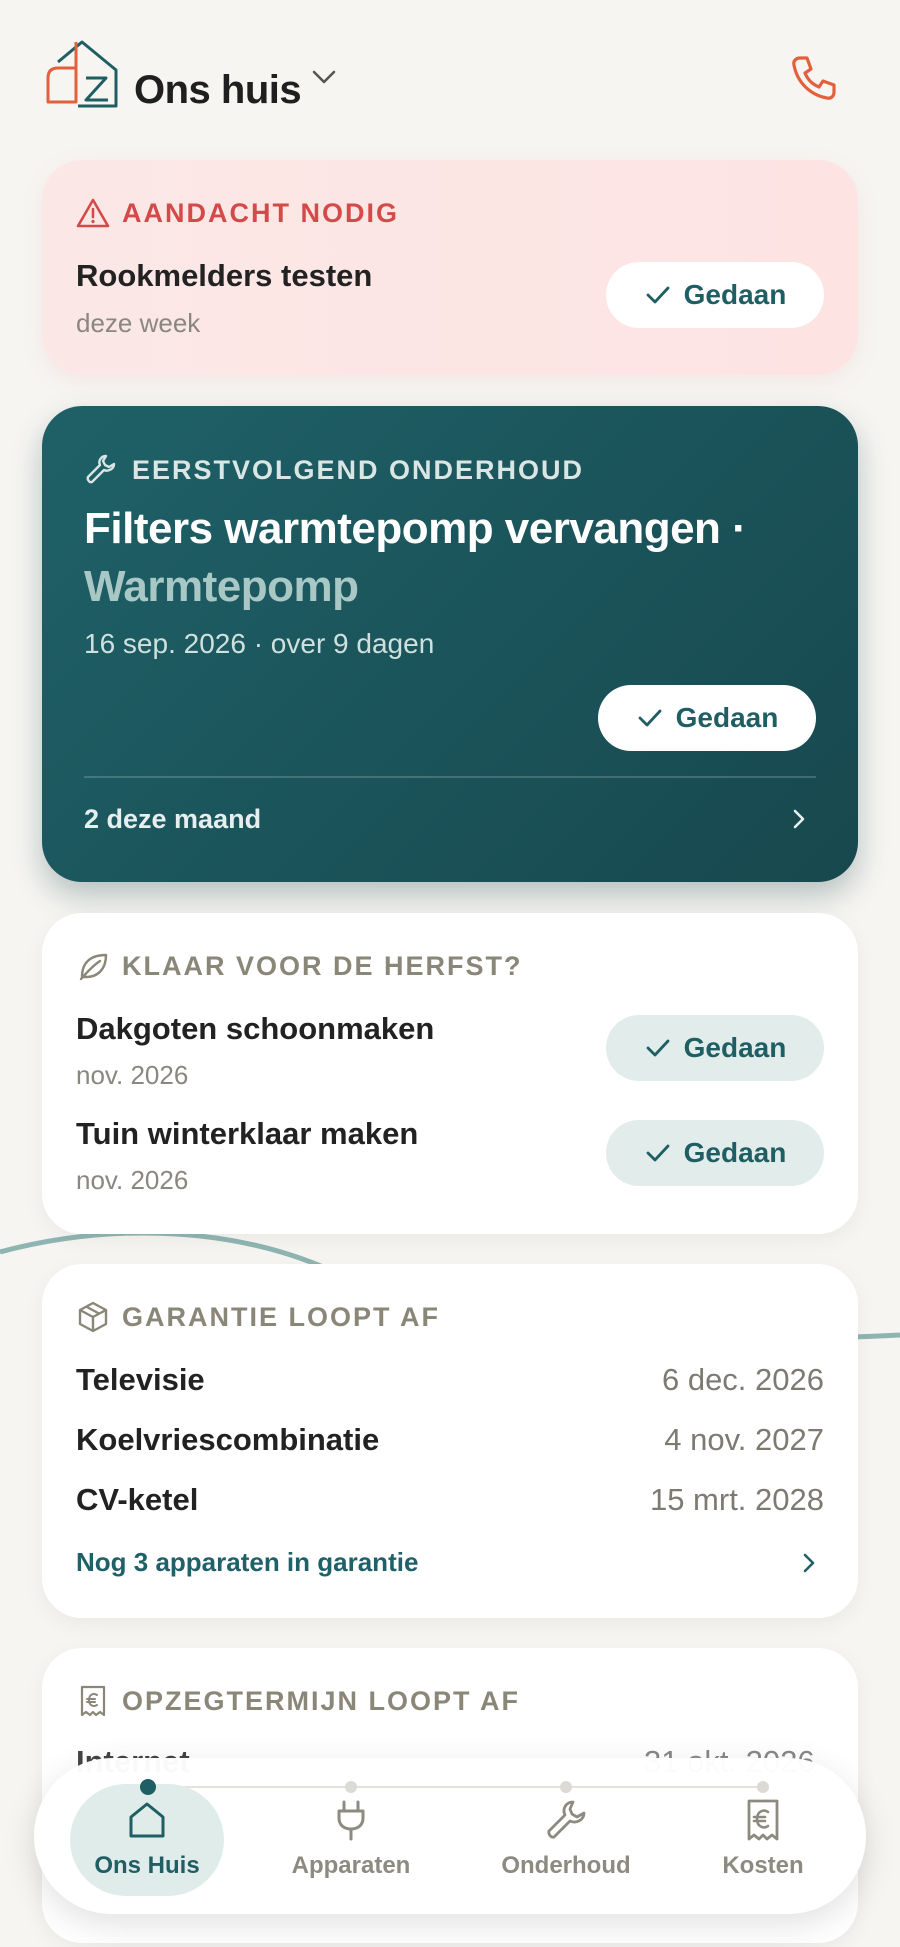 The height and width of the screenshot is (1947, 900). I want to click on home-icon, so click(147, 1820).